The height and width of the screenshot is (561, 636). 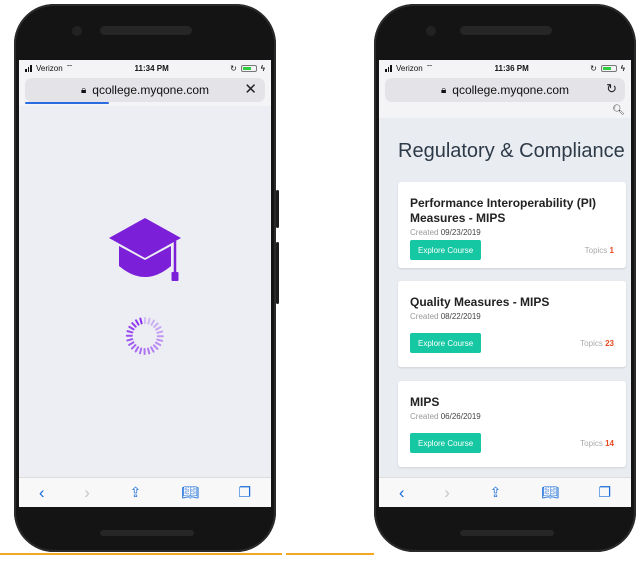 I want to click on address-bar: 🔒︎ qcollege.myqone.com ↻, so click(x=505, y=90).